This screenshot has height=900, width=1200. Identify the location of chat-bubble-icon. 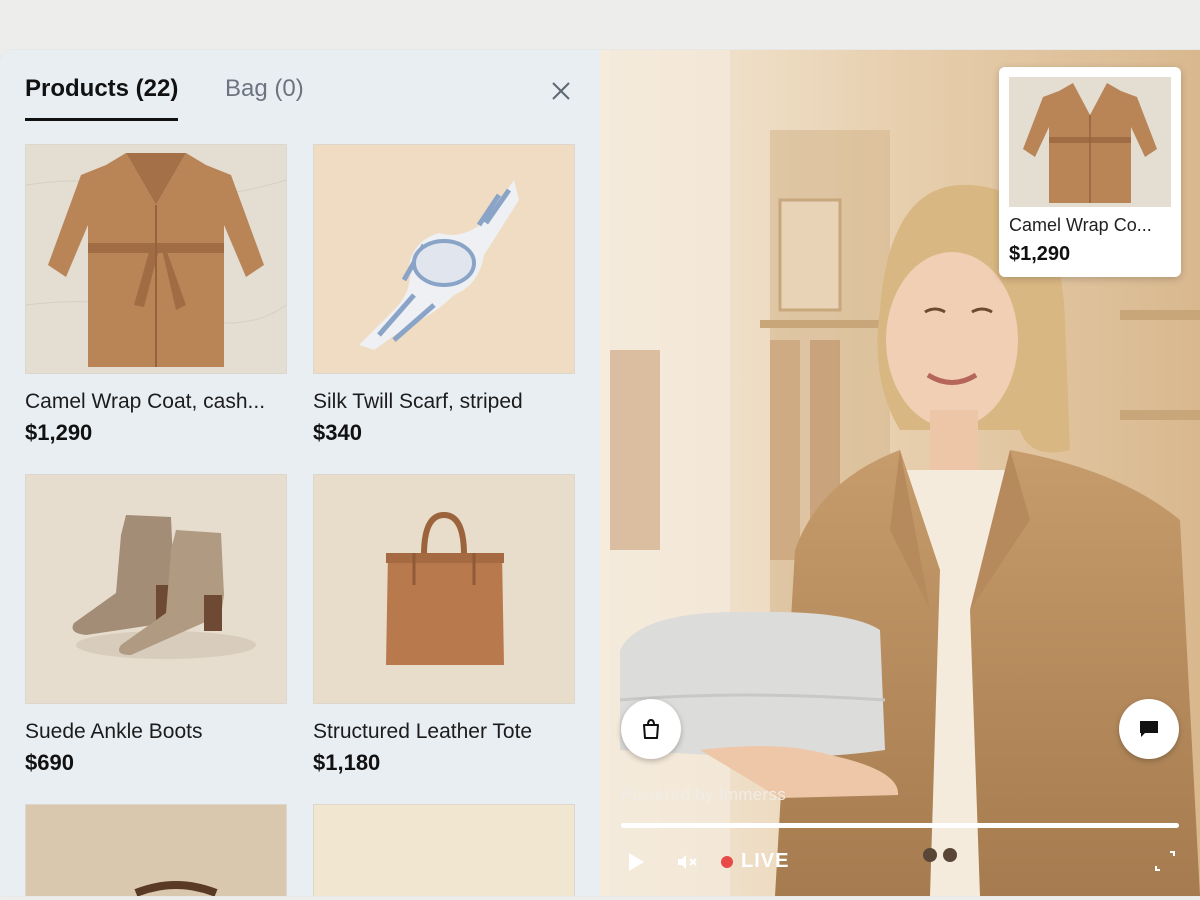
(1149, 729).